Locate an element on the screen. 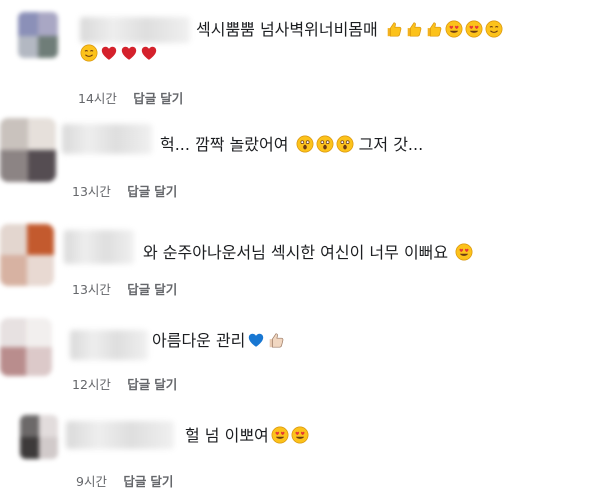 The width and height of the screenshot is (600, 502). comment-time: 12시간 is located at coordinates (91, 384).